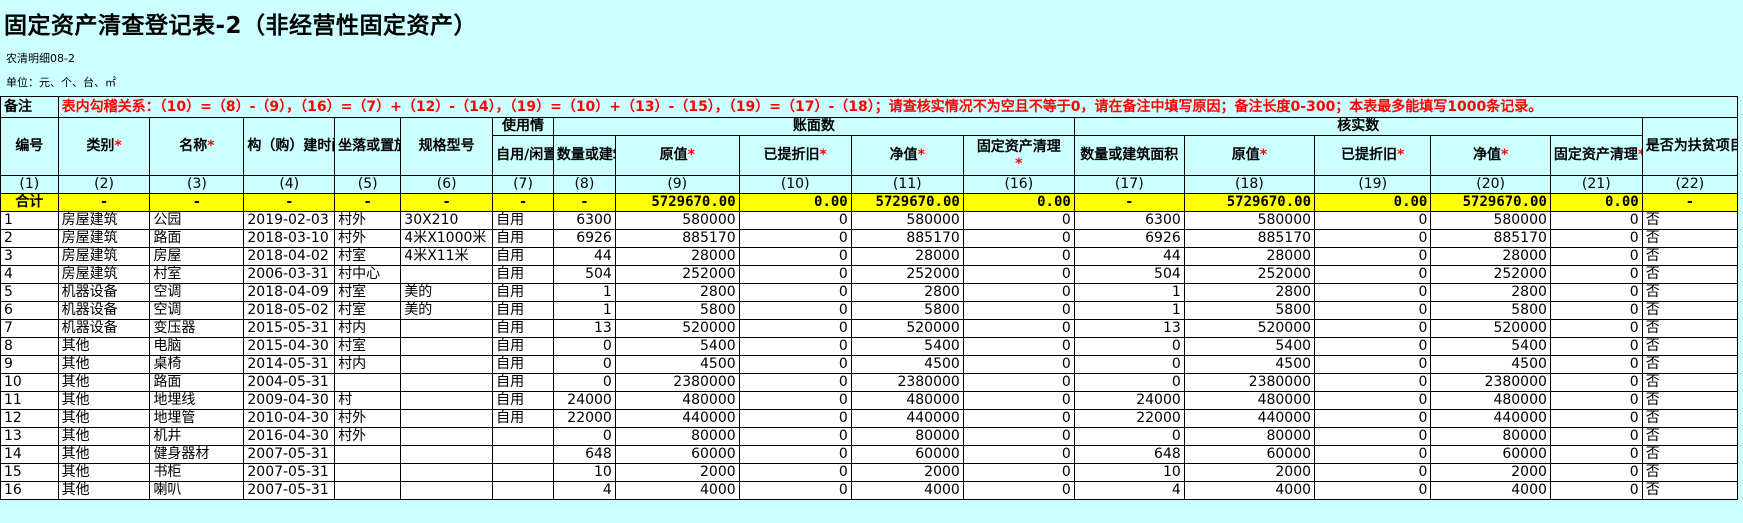  Describe the element at coordinates (197, 146) in the screenshot. I see `header-name: 名称*` at that location.